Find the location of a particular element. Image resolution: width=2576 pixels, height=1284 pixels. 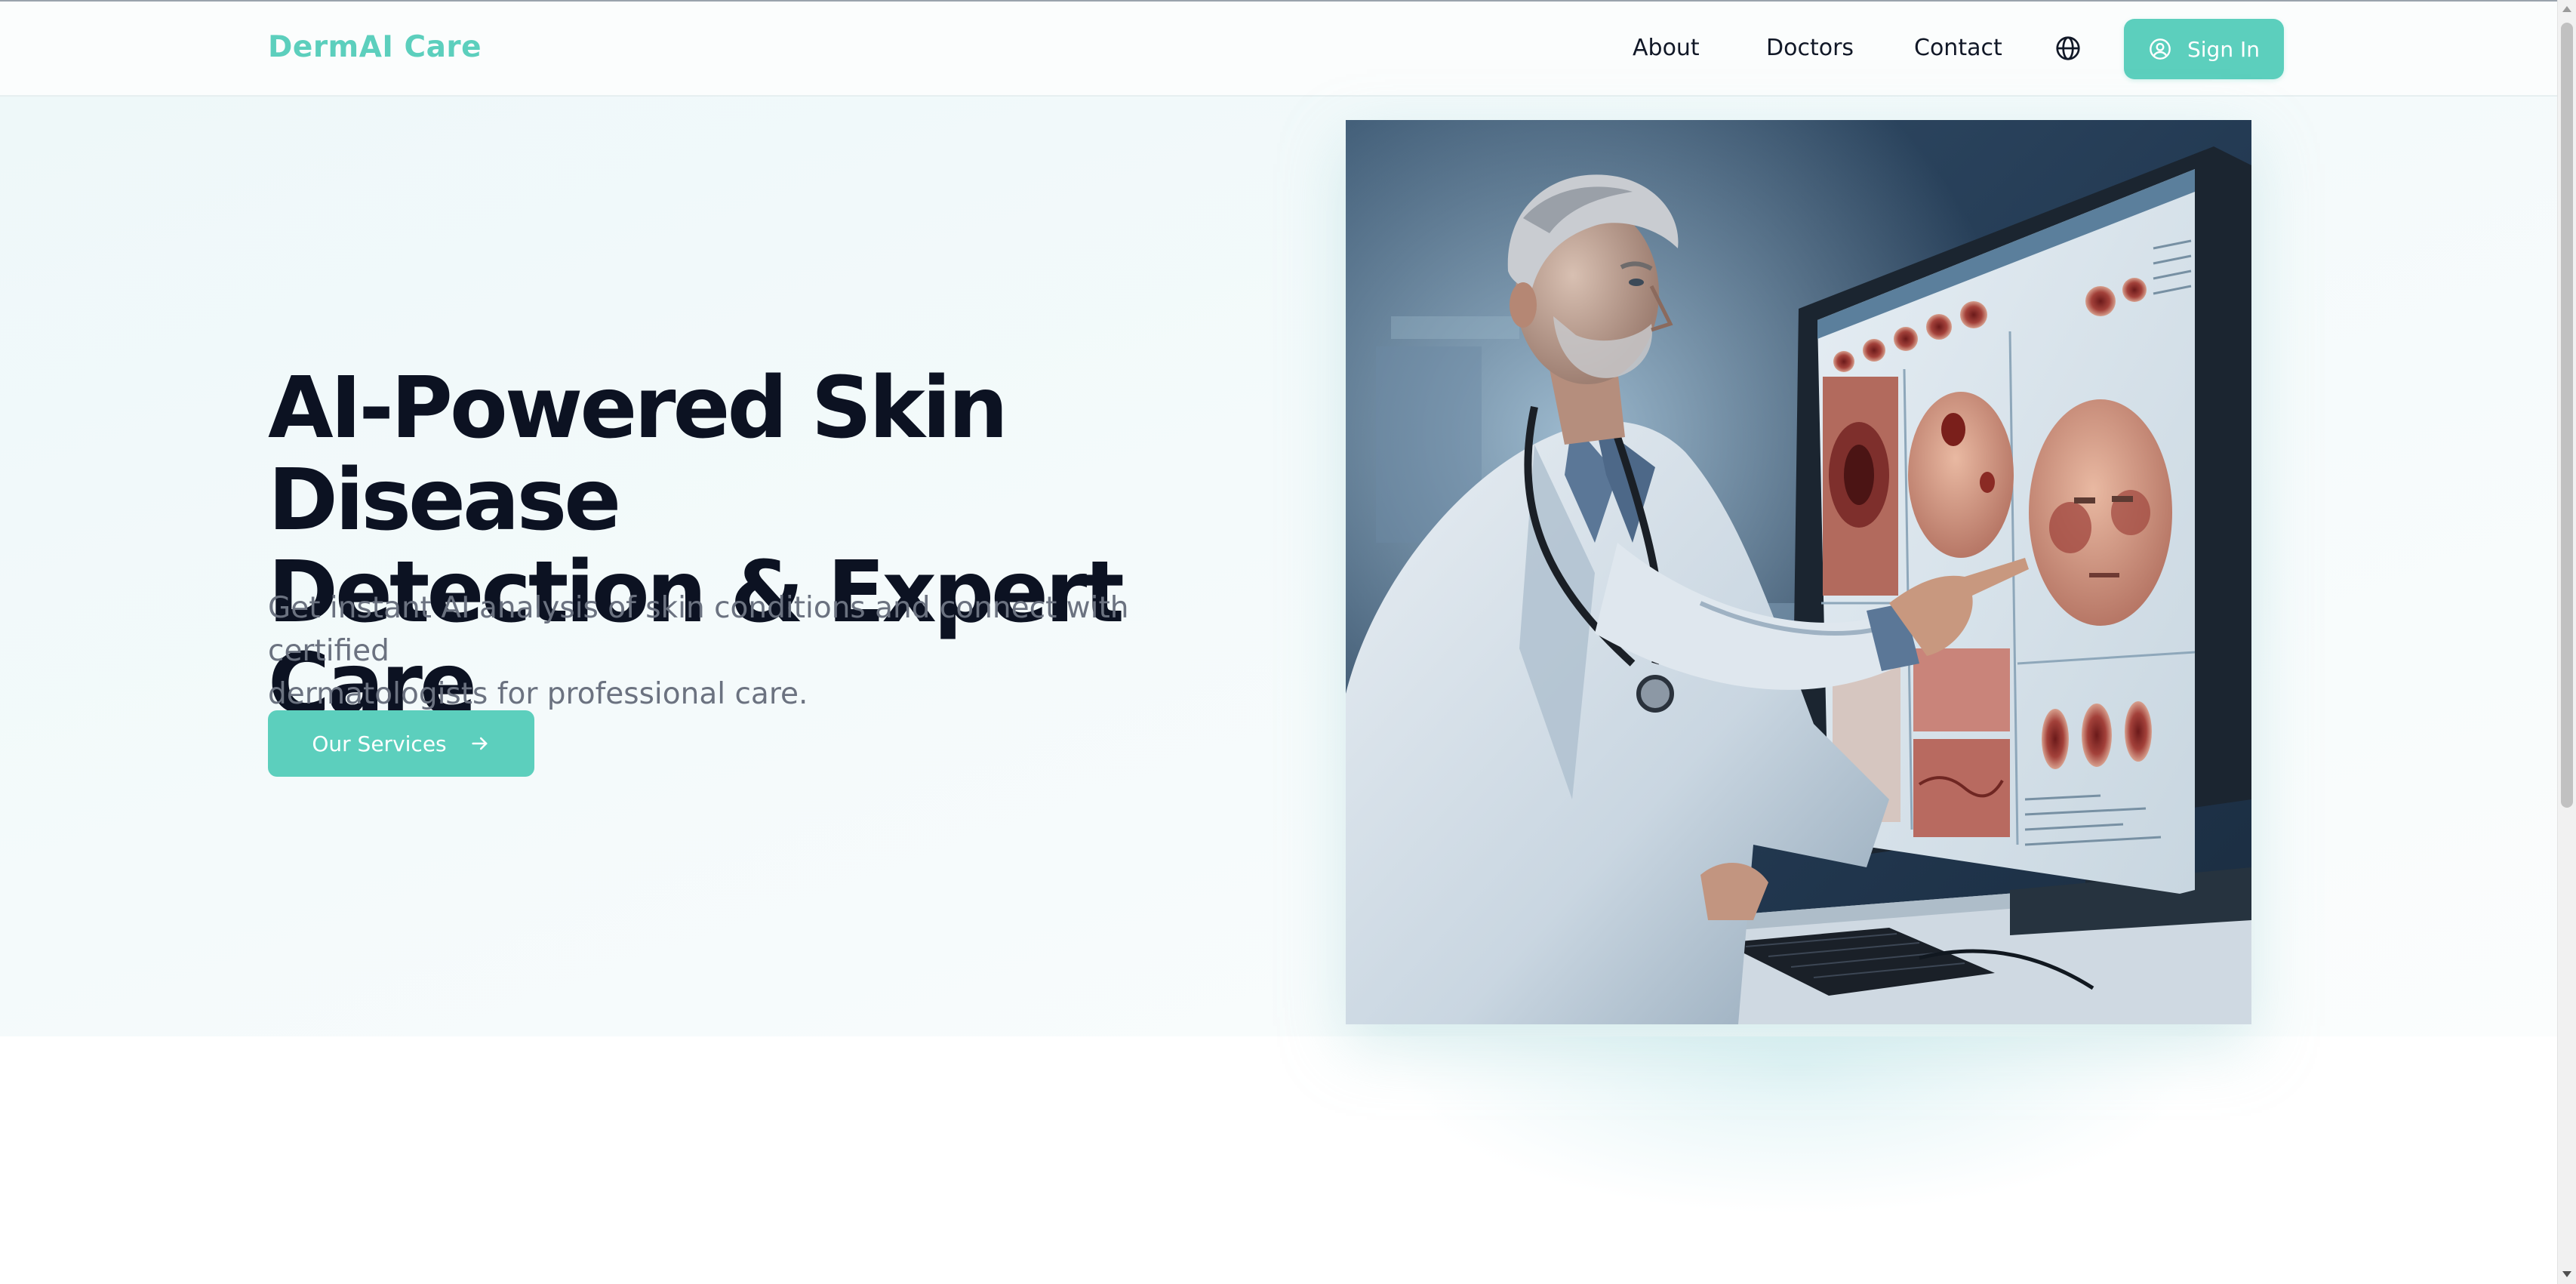

our-services-button: Our Services is located at coordinates (401, 743).